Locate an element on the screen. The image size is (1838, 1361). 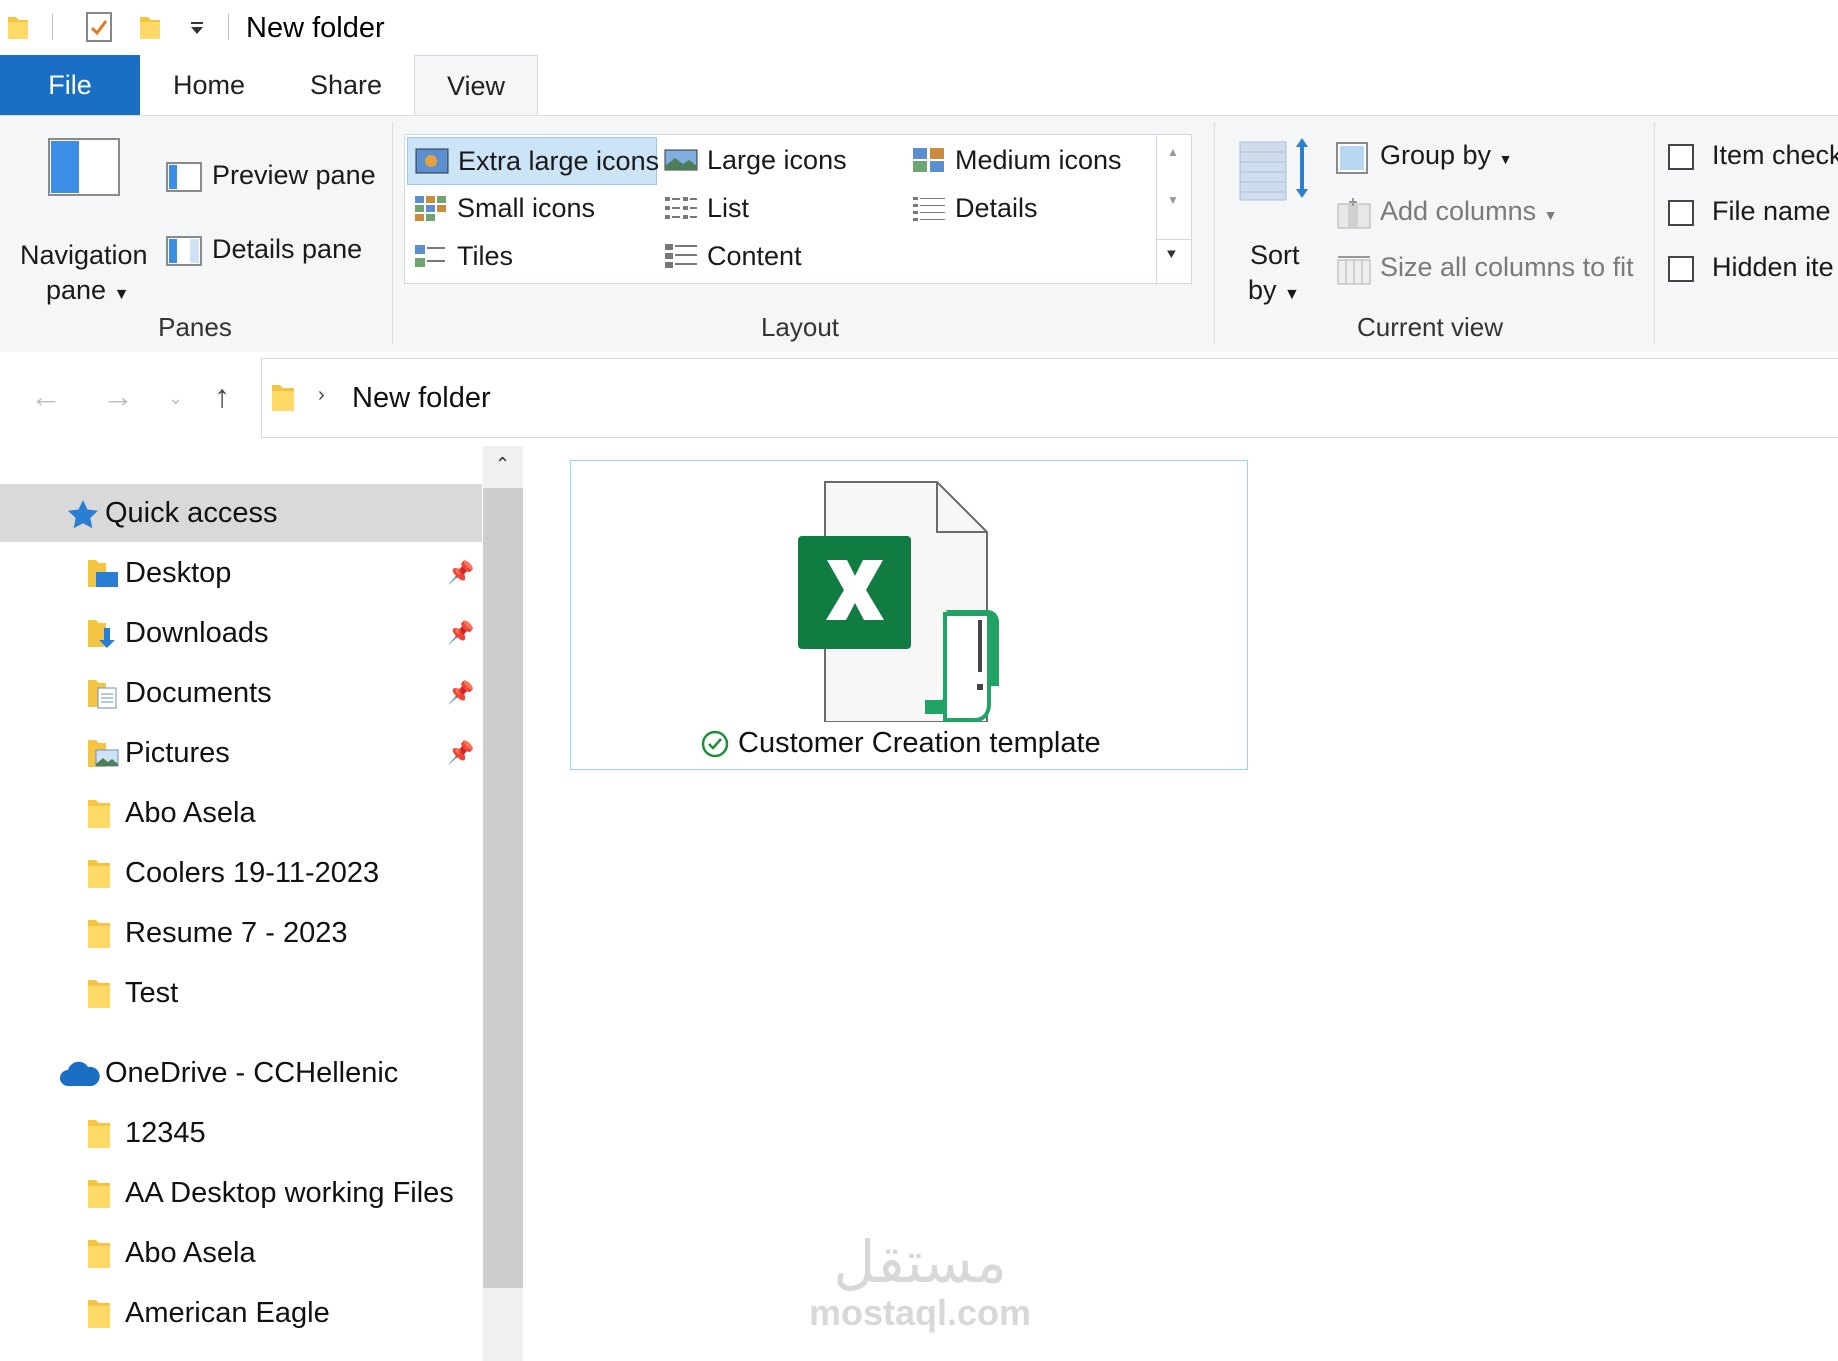
pictures-folder-icon is located at coordinates (103, 753).